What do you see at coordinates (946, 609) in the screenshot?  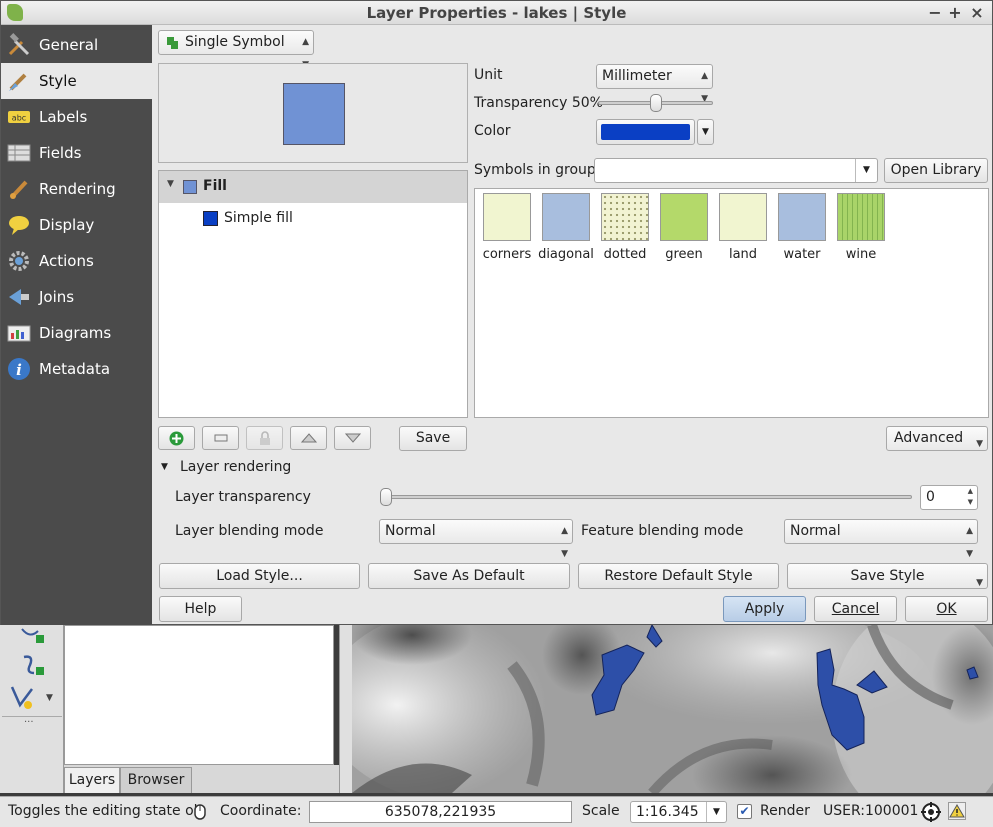 I see `ok-button: OK` at bounding box center [946, 609].